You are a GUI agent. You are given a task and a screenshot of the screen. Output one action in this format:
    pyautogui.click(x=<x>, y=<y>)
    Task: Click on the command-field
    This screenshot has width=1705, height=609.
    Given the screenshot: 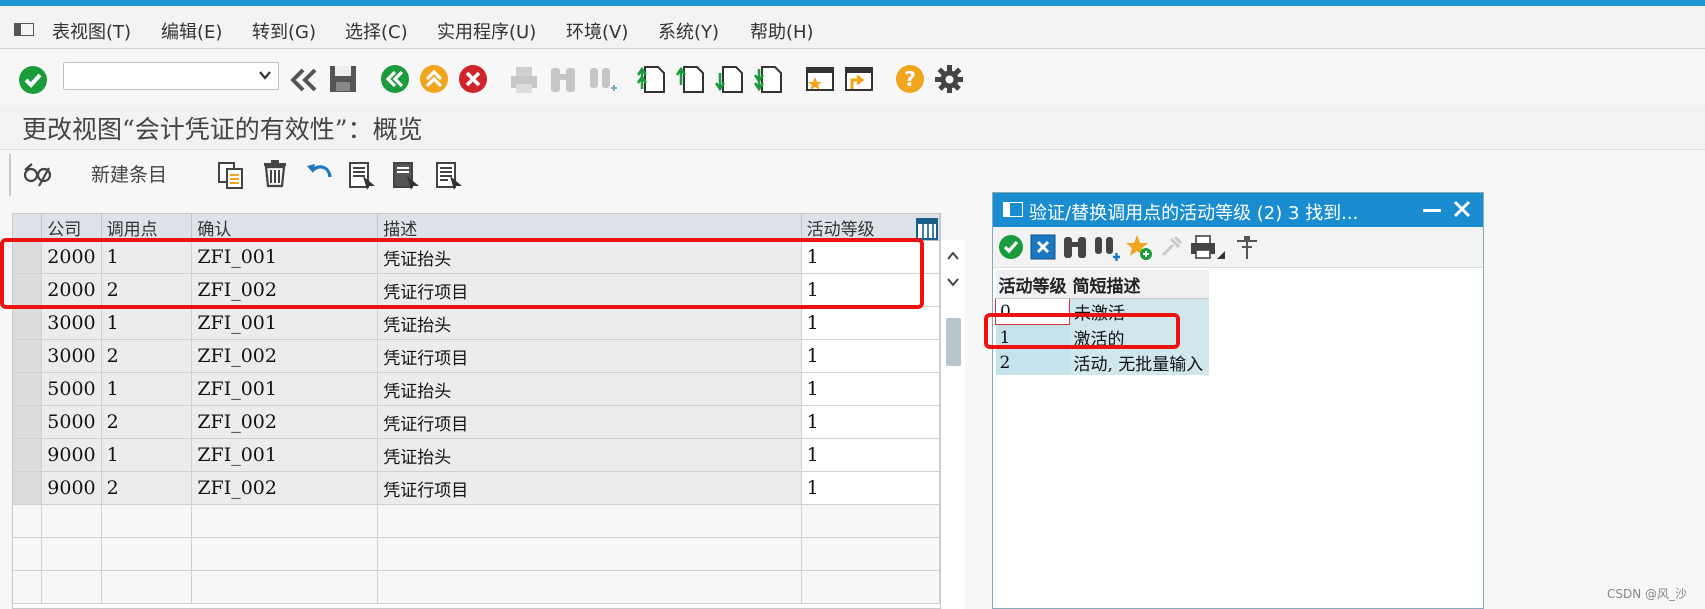 What is the action you would take?
    pyautogui.click(x=171, y=76)
    